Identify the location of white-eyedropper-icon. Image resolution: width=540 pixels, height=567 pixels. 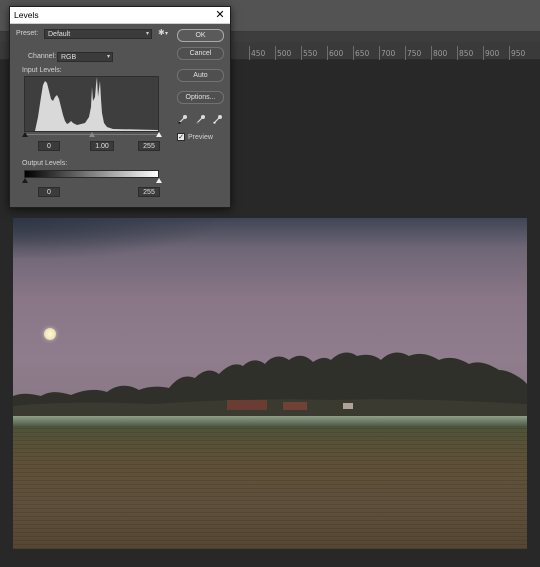
(218, 119).